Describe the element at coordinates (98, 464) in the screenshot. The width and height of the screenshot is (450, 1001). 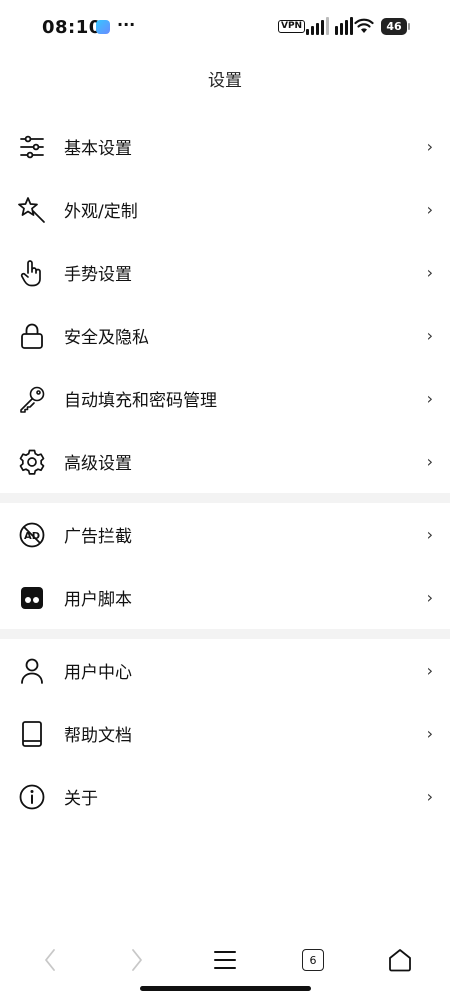
I see `menu-item-label: 高级设置` at that location.